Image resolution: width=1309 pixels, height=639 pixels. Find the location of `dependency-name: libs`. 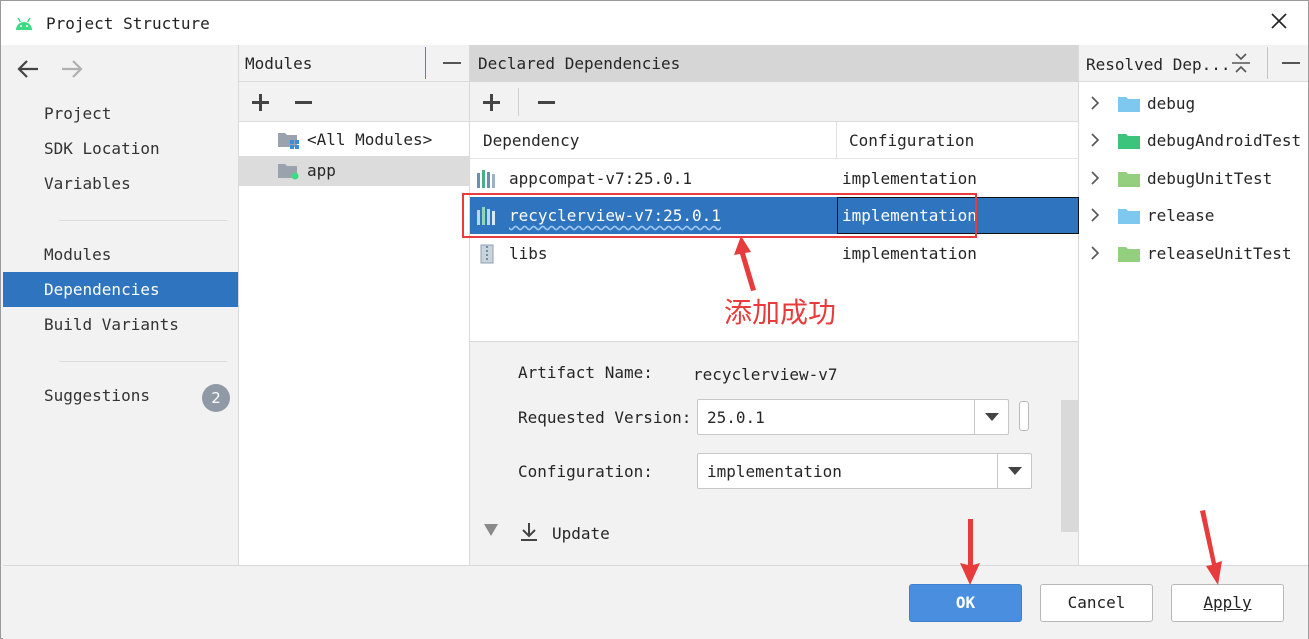

dependency-name: libs is located at coordinates (528, 253).